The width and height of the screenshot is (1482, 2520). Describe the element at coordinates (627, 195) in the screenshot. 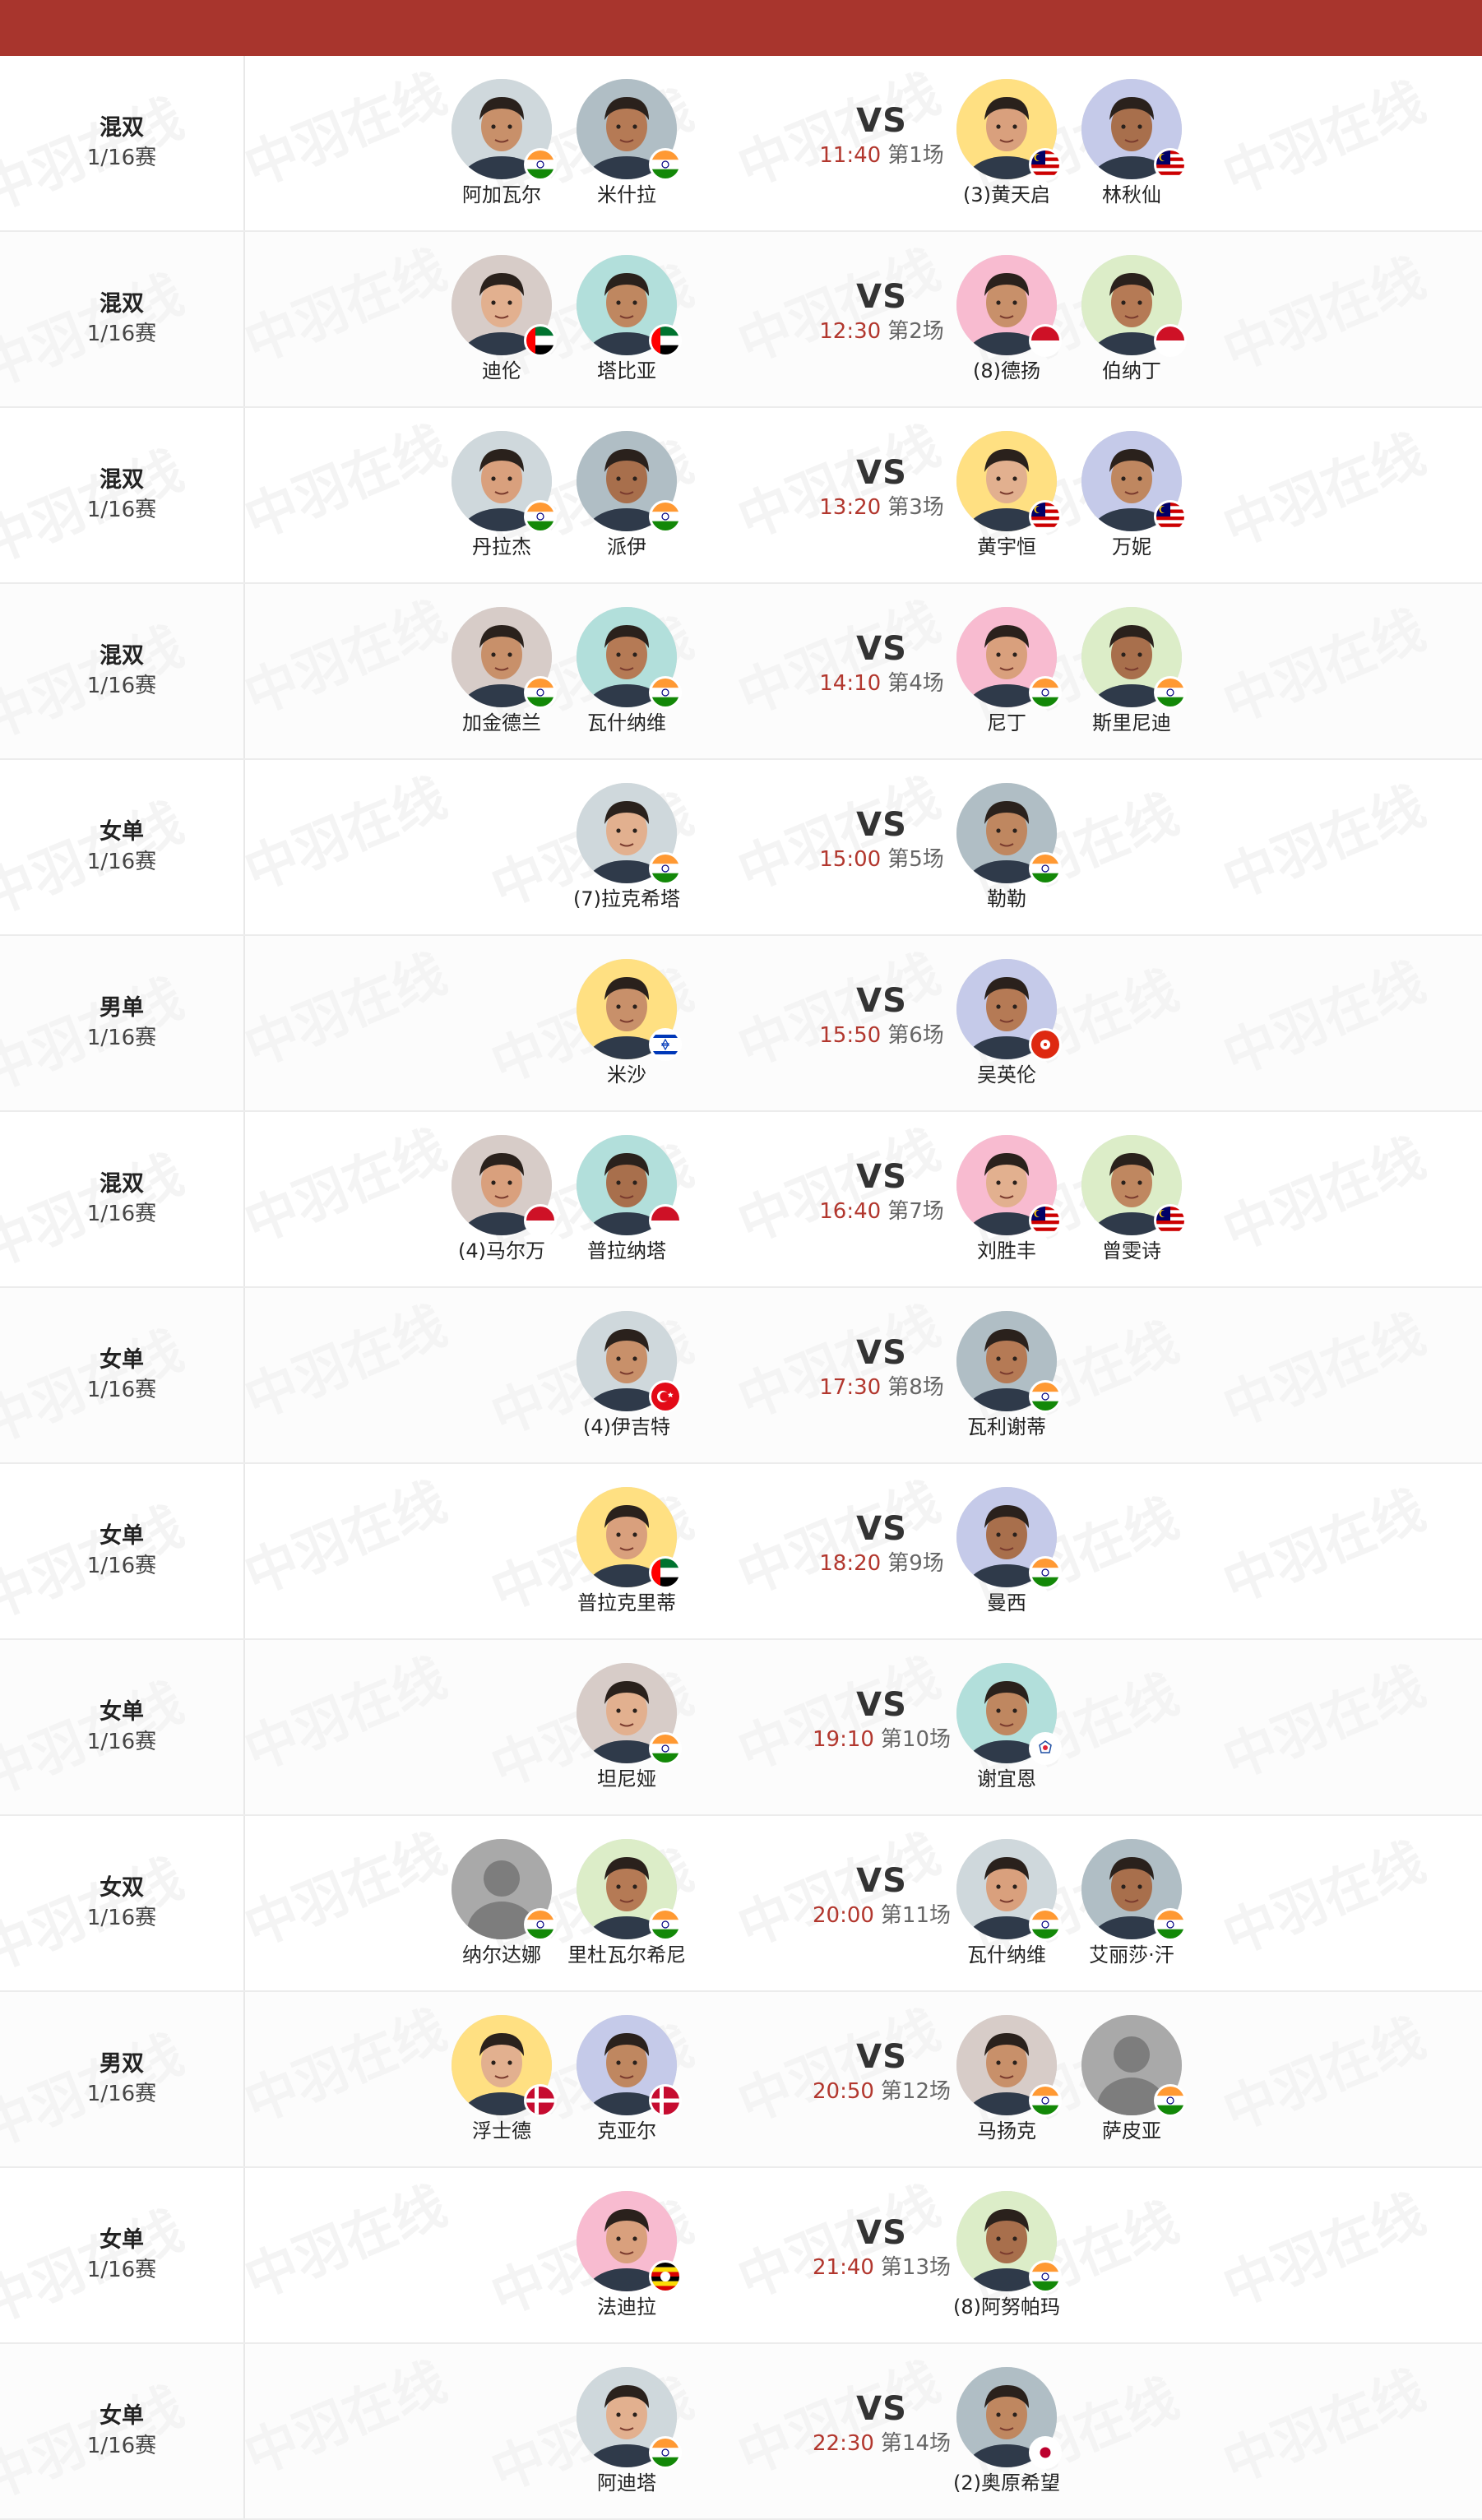

I see `player-name: 米什拉` at that location.